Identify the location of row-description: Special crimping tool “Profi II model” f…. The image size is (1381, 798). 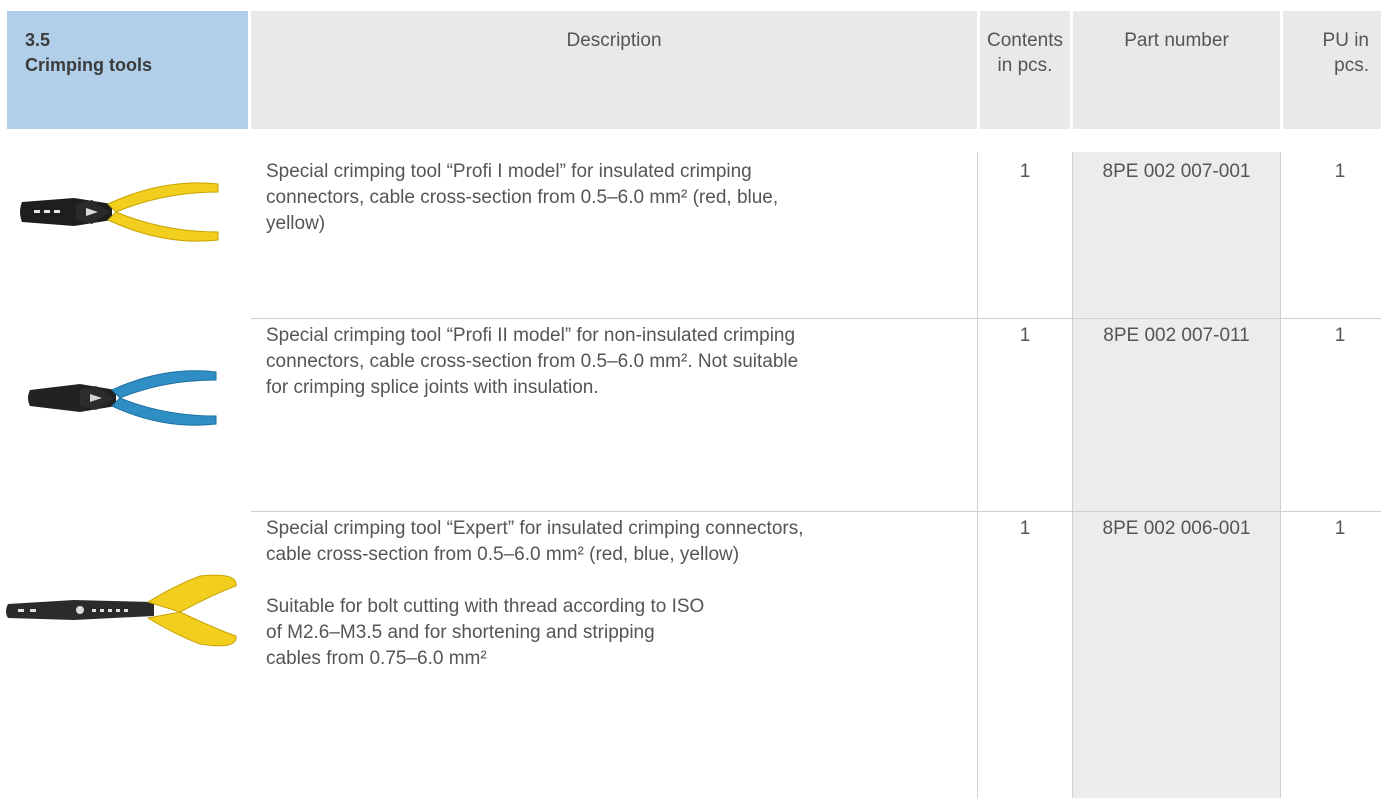
(616, 362).